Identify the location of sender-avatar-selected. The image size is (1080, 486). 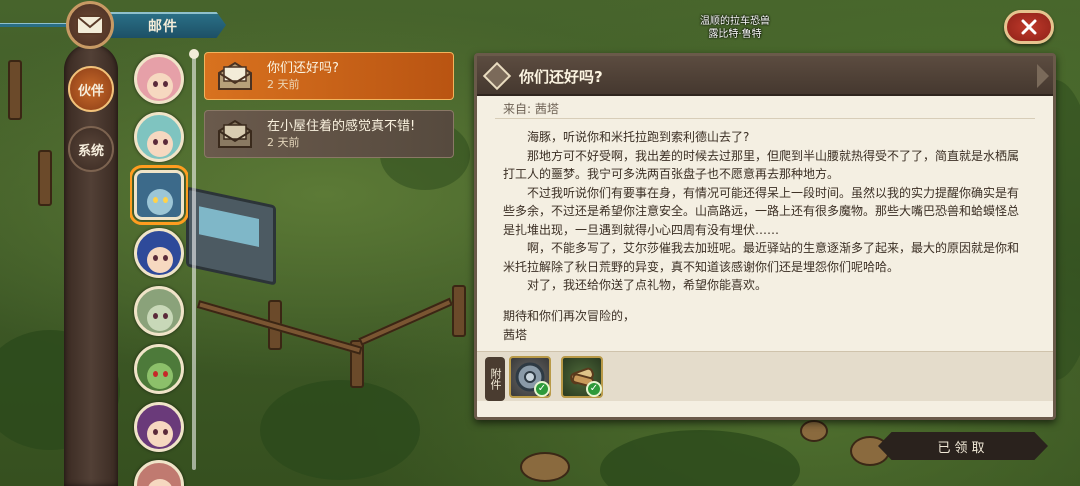
(159, 195).